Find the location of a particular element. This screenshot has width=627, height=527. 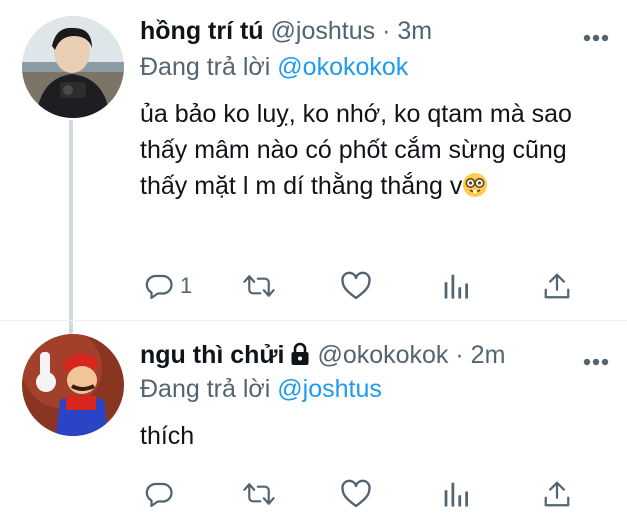

replying-to: Đang trả lời @joshtus is located at coordinates (261, 389).